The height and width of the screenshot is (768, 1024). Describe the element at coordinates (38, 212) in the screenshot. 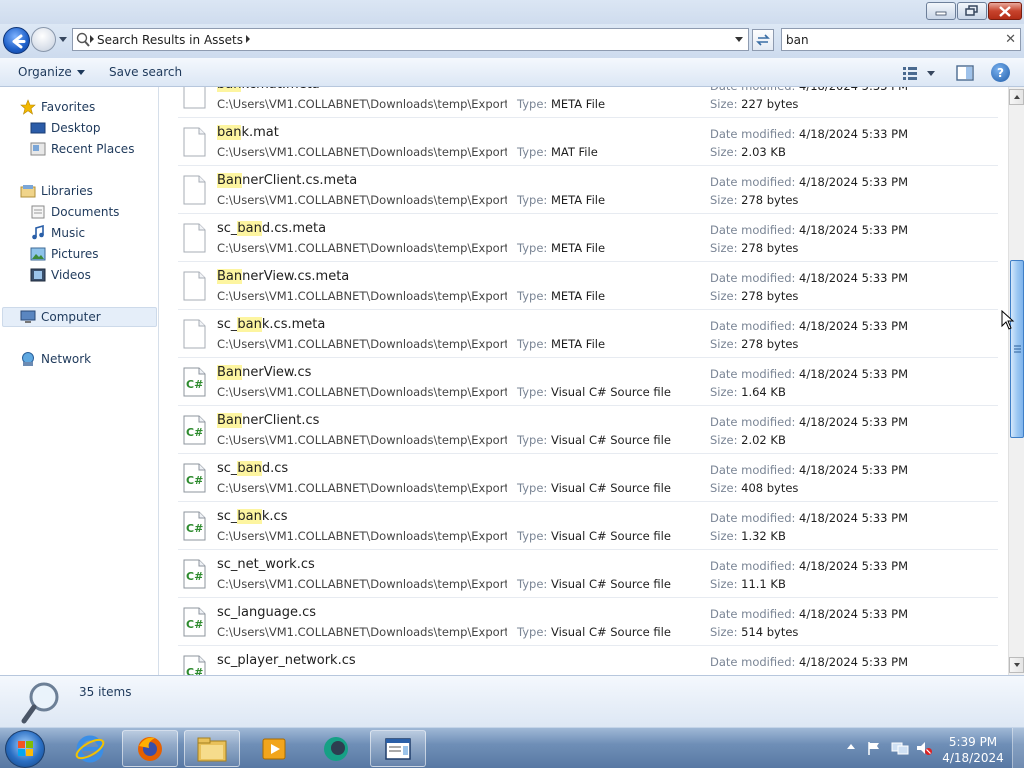

I see `documents-icon` at that location.